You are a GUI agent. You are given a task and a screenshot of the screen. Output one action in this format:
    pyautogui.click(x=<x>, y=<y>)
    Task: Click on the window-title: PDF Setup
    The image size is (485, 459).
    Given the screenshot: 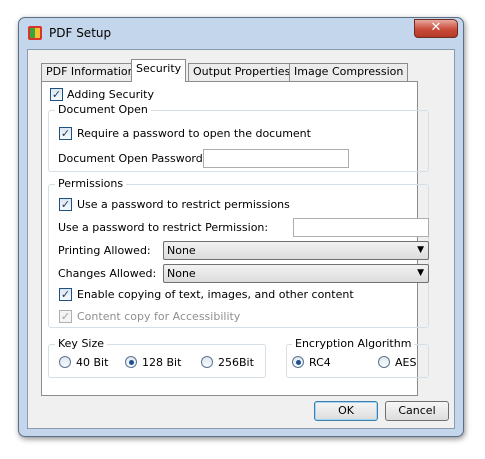 What is the action you would take?
    pyautogui.click(x=80, y=33)
    